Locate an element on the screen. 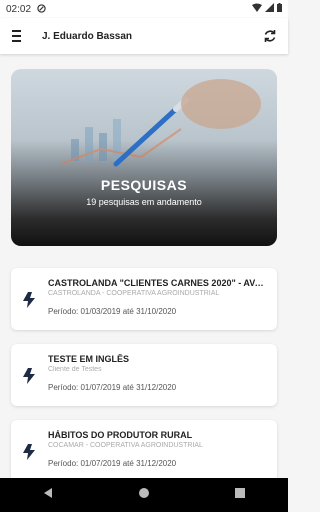 The width and height of the screenshot is (320, 512). status-bar: 02:02 is located at coordinates (144, 9).